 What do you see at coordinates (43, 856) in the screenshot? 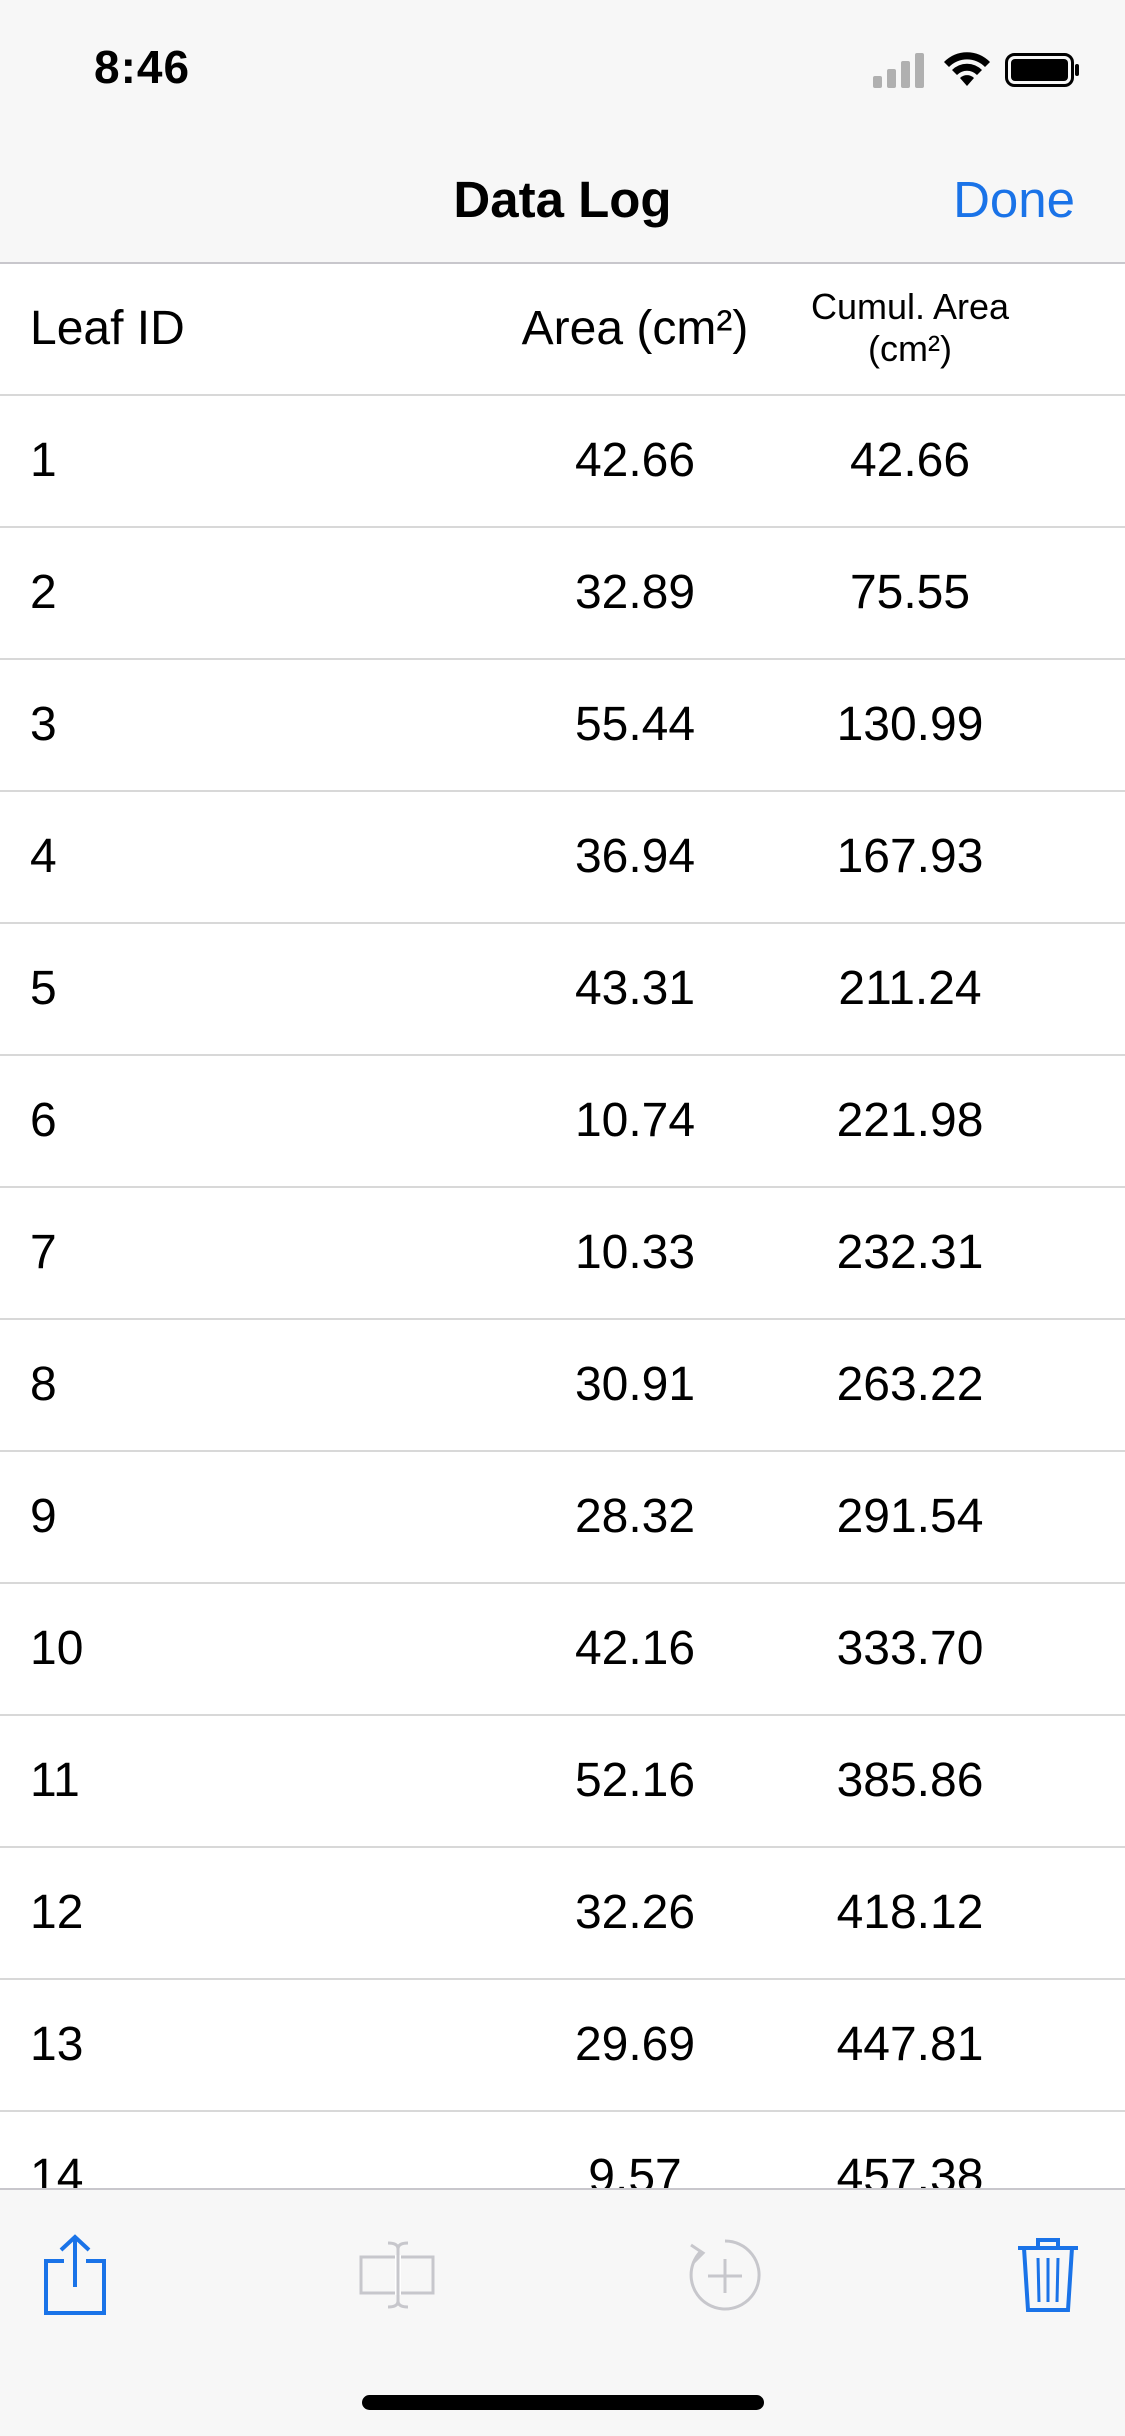
I see `leaf-id-cell: 4` at bounding box center [43, 856].